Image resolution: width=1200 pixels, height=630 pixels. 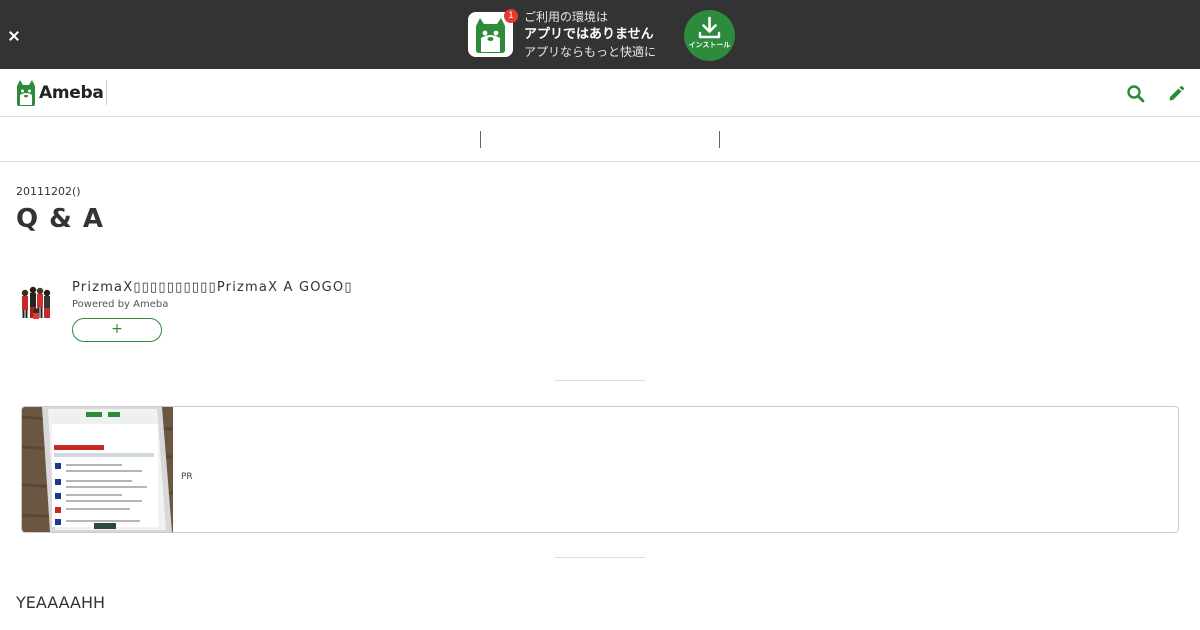 I want to click on download-icon, so click(x=709, y=27).